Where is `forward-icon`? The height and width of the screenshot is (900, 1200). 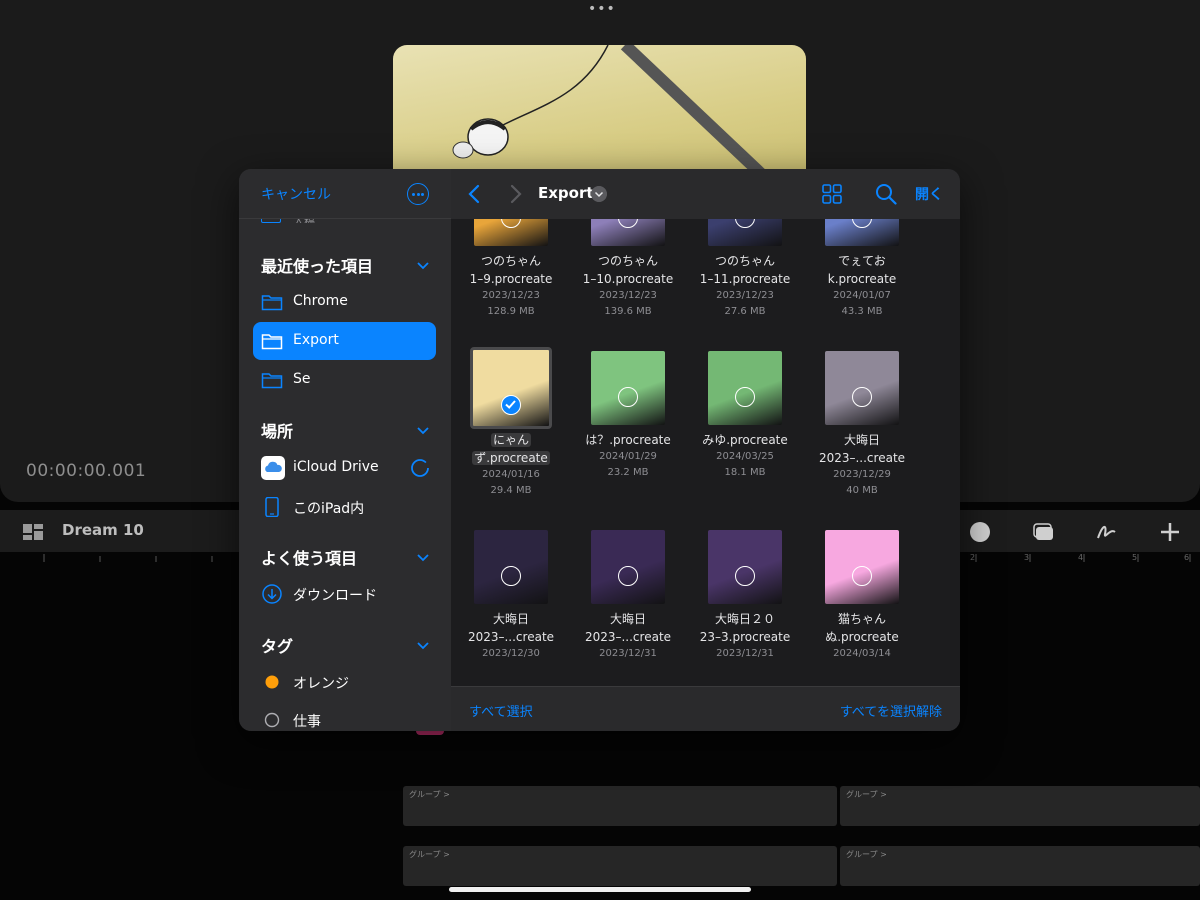
forward-icon is located at coordinates (515, 194).